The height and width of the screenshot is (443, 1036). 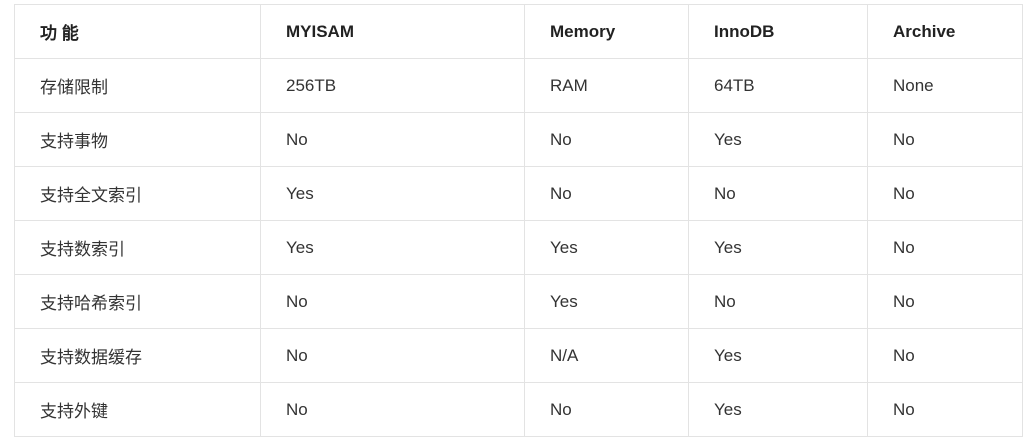 What do you see at coordinates (137, 301) in the screenshot?
I see `row-feature-label: 支持哈希索引` at bounding box center [137, 301].